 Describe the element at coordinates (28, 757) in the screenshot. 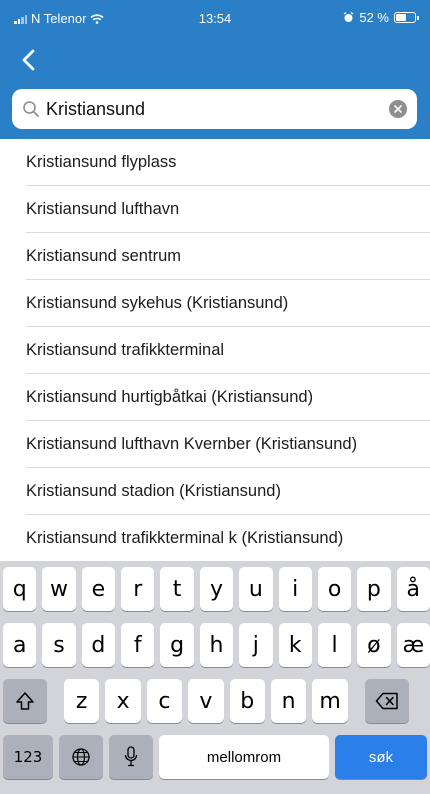

I see `numbers-key: 123` at that location.